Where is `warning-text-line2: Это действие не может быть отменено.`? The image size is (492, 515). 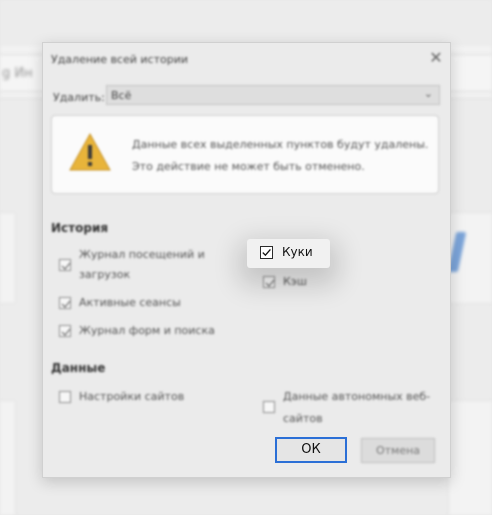 warning-text-line2: Это действие не может быть отменено. is located at coordinates (248, 166).